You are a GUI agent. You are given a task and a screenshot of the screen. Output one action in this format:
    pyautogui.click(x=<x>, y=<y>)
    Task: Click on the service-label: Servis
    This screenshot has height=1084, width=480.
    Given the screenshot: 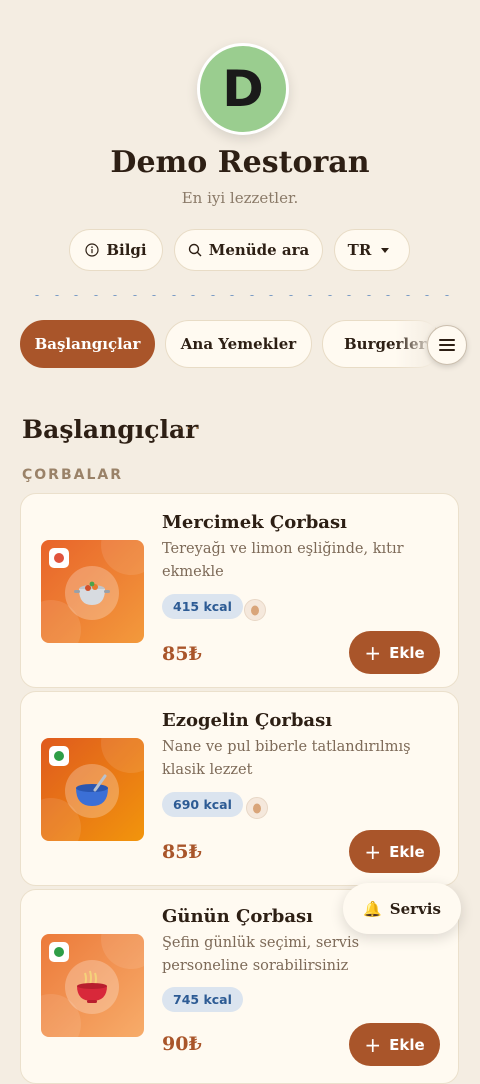 What is the action you would take?
    pyautogui.click(x=415, y=908)
    